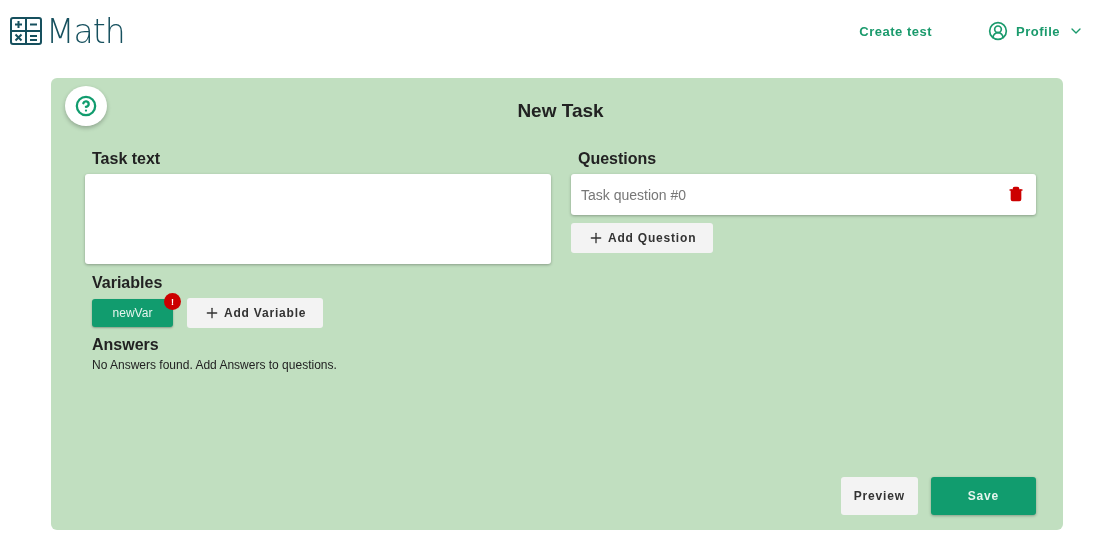 The image size is (1120, 555). I want to click on error-badge: !, so click(172, 301).